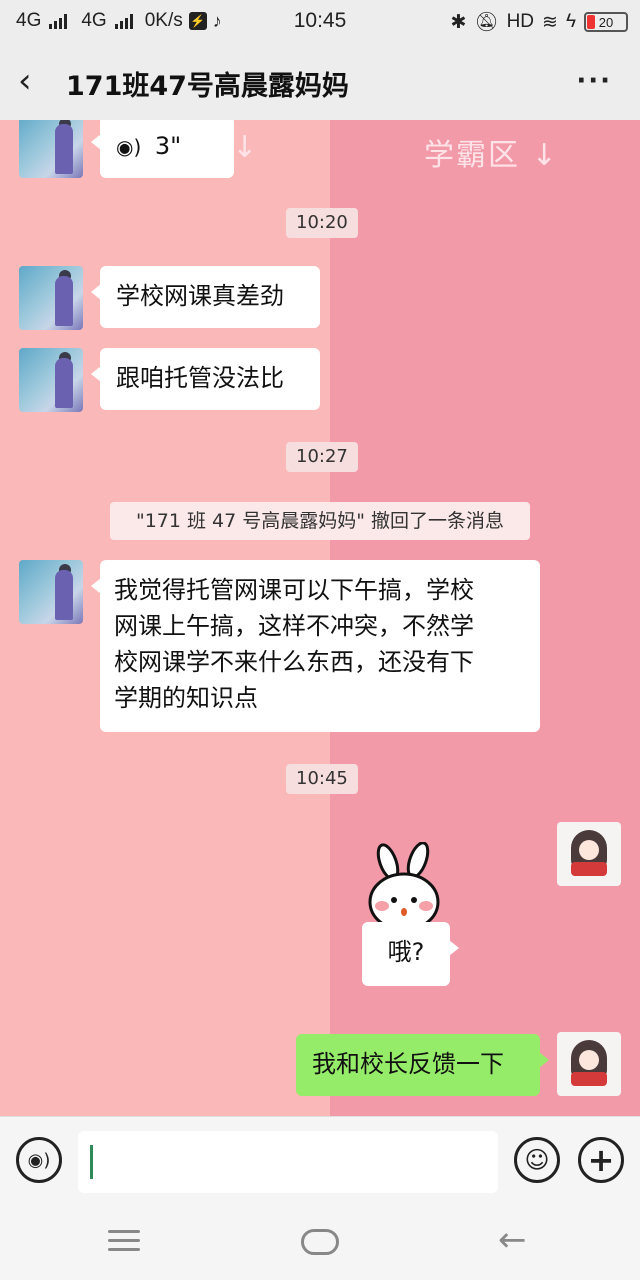 This screenshot has height=1280, width=640. I want to click on zone-arrow: ↓, so click(545, 155).